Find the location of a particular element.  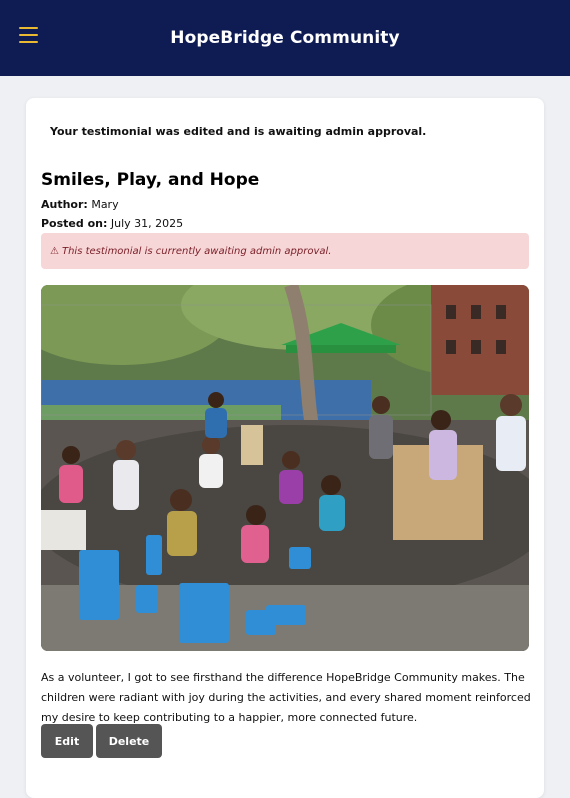

author-label: Author: is located at coordinates (64, 204).